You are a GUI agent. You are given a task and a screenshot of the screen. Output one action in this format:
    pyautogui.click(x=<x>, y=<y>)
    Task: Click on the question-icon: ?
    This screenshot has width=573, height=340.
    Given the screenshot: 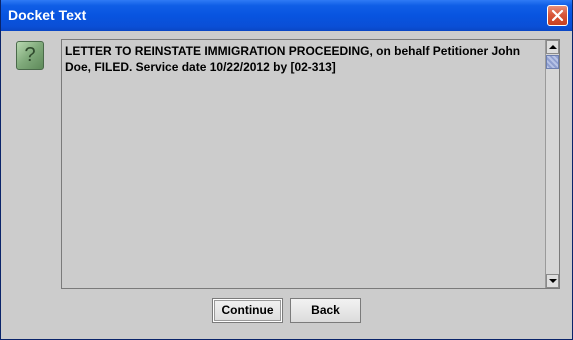 What is the action you would take?
    pyautogui.click(x=30, y=55)
    